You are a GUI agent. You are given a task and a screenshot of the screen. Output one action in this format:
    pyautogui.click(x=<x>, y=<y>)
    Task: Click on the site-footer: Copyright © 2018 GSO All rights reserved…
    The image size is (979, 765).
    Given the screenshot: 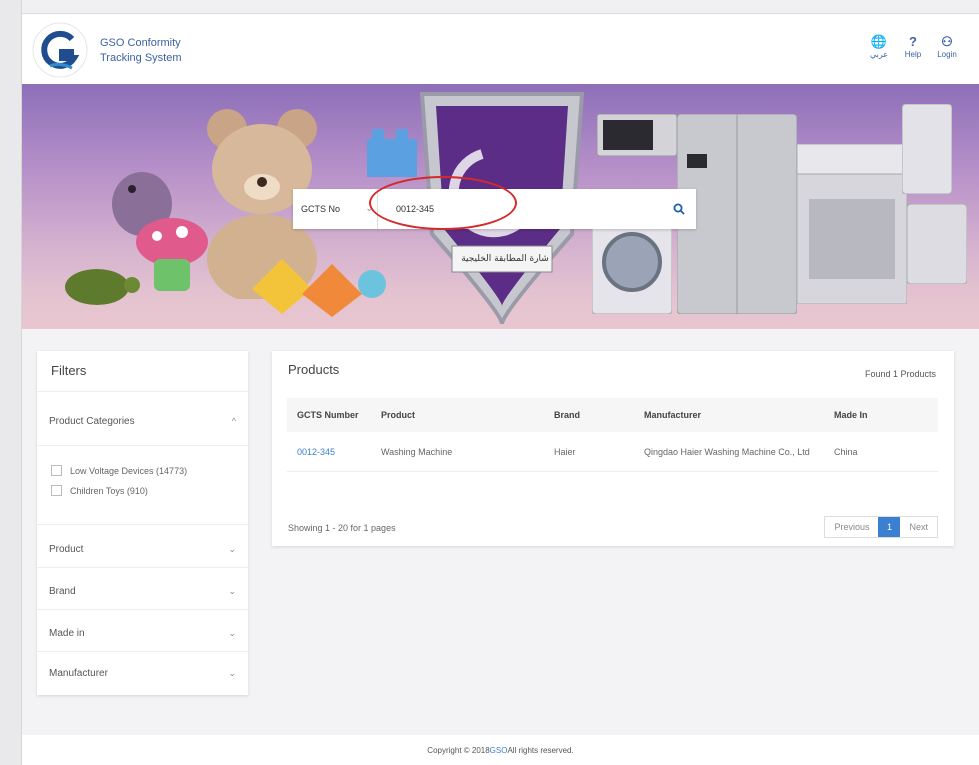 What is the action you would take?
    pyautogui.click(x=500, y=750)
    